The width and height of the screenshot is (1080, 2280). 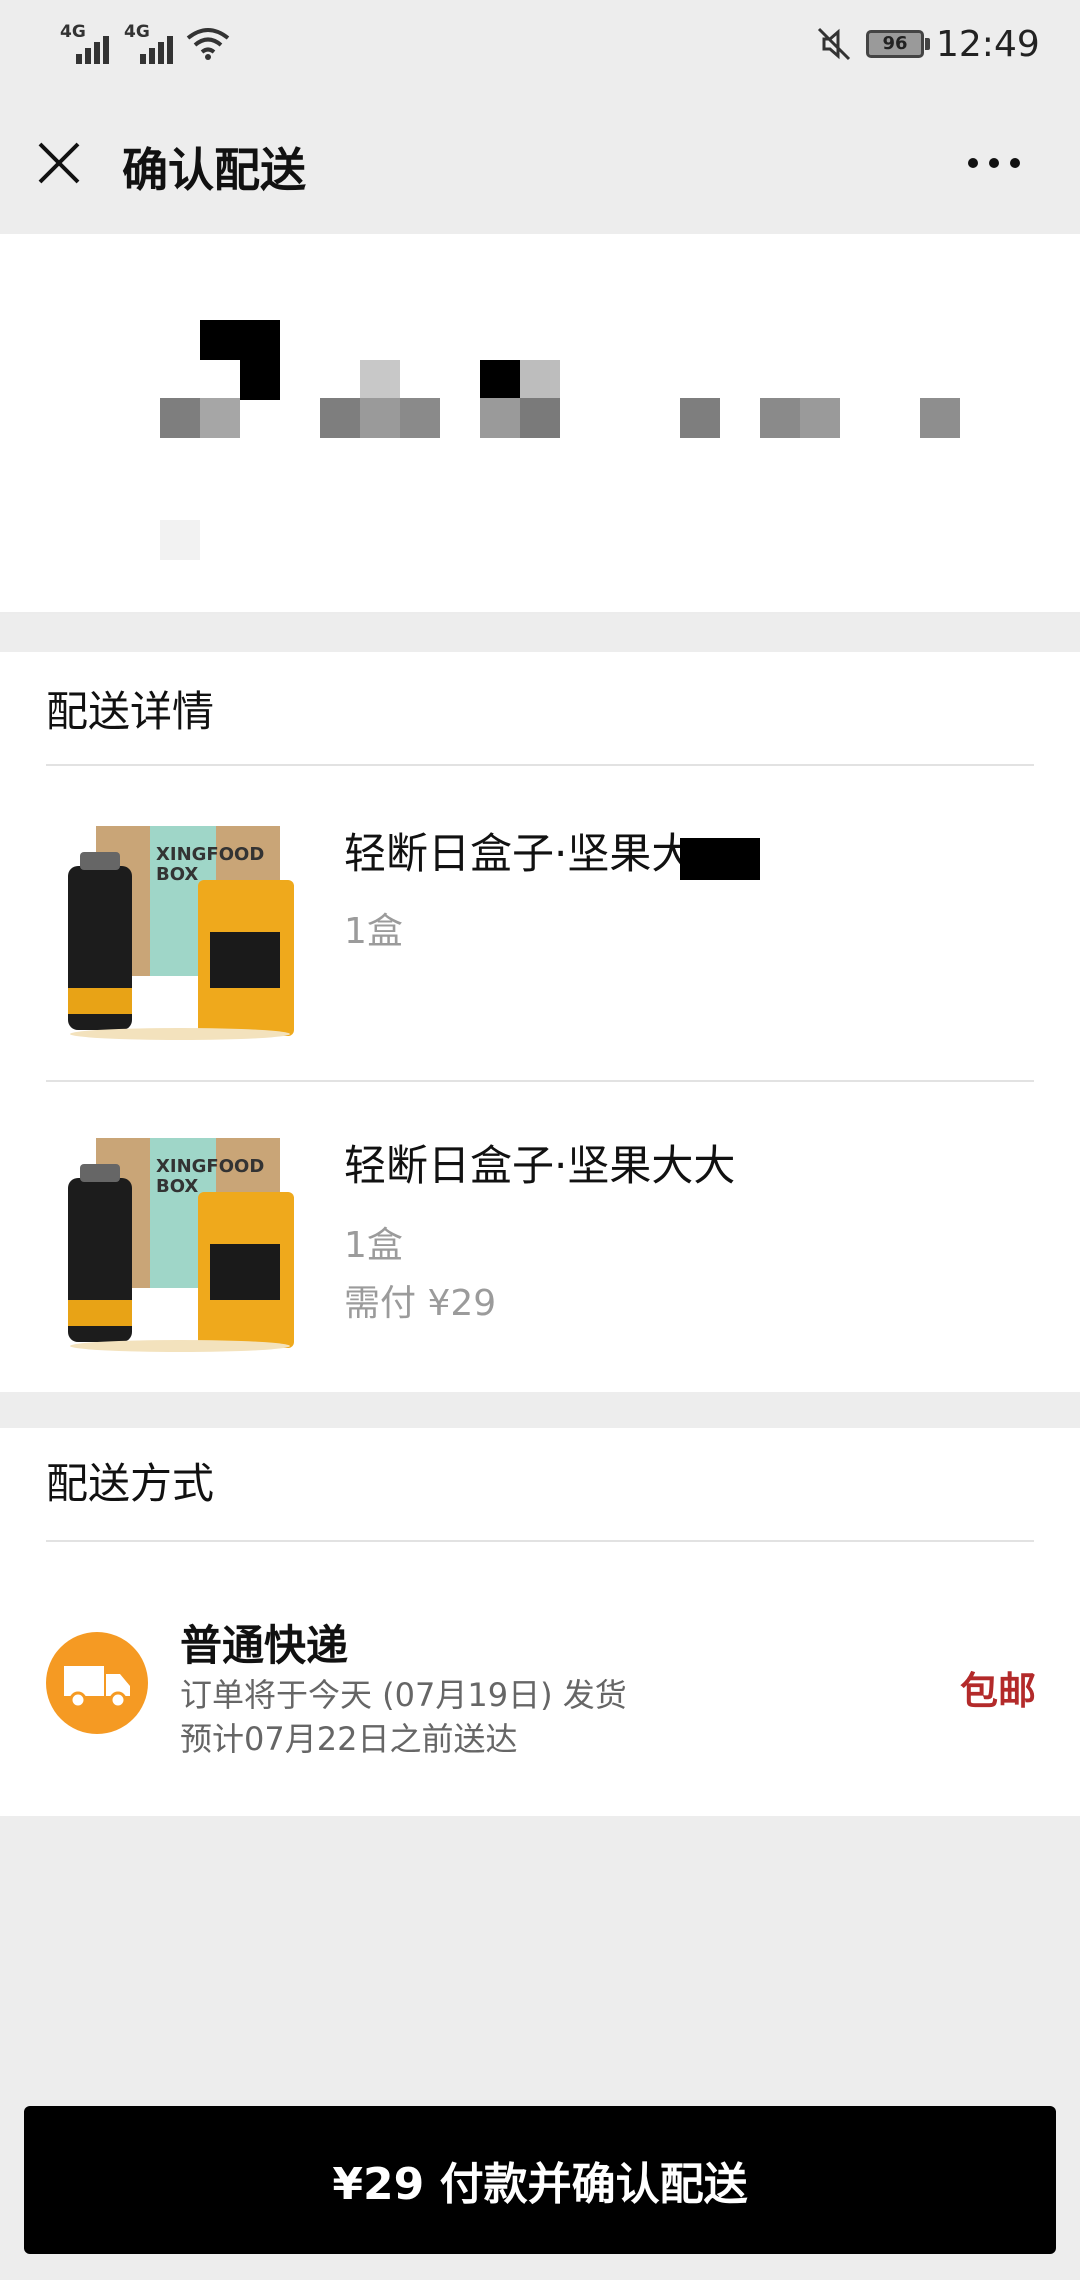 I want to click on status-time: 12:49, so click(x=988, y=44).